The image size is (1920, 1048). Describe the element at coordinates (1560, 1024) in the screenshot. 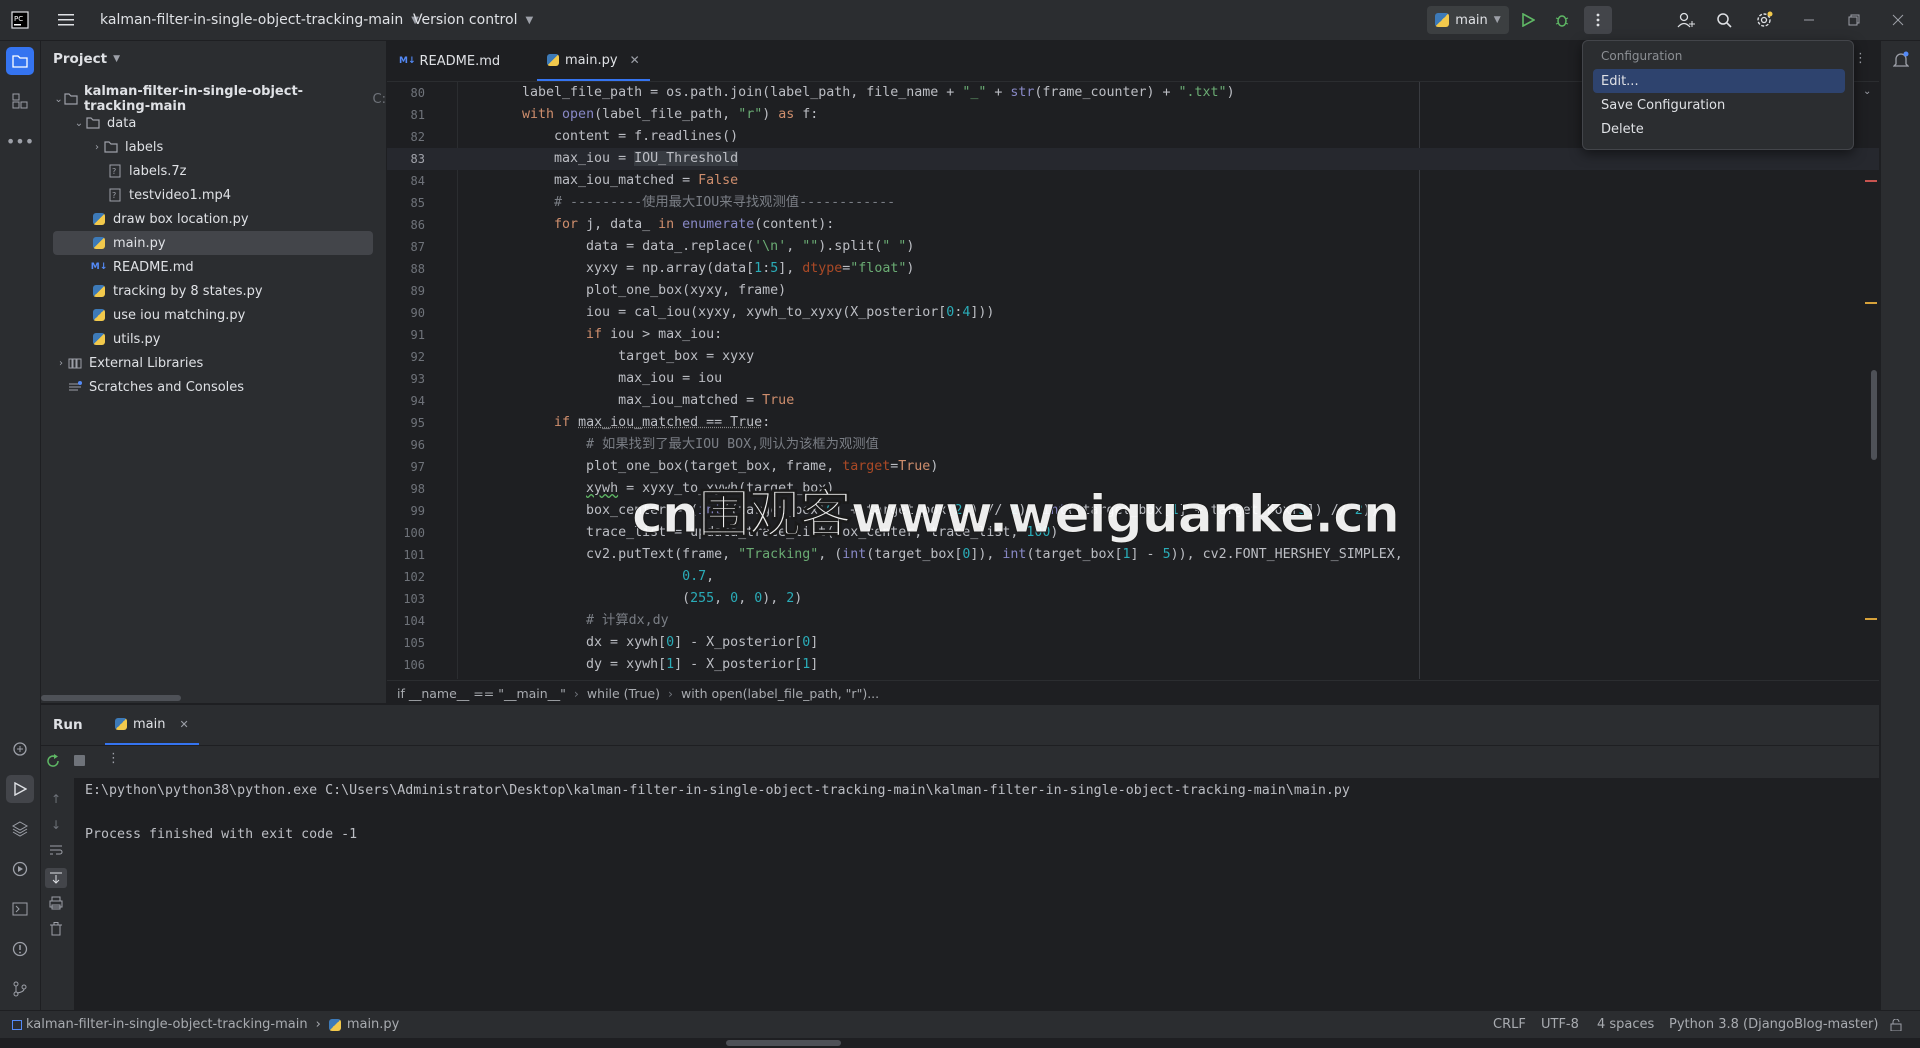

I see `encoding-widget: UTF-8` at that location.